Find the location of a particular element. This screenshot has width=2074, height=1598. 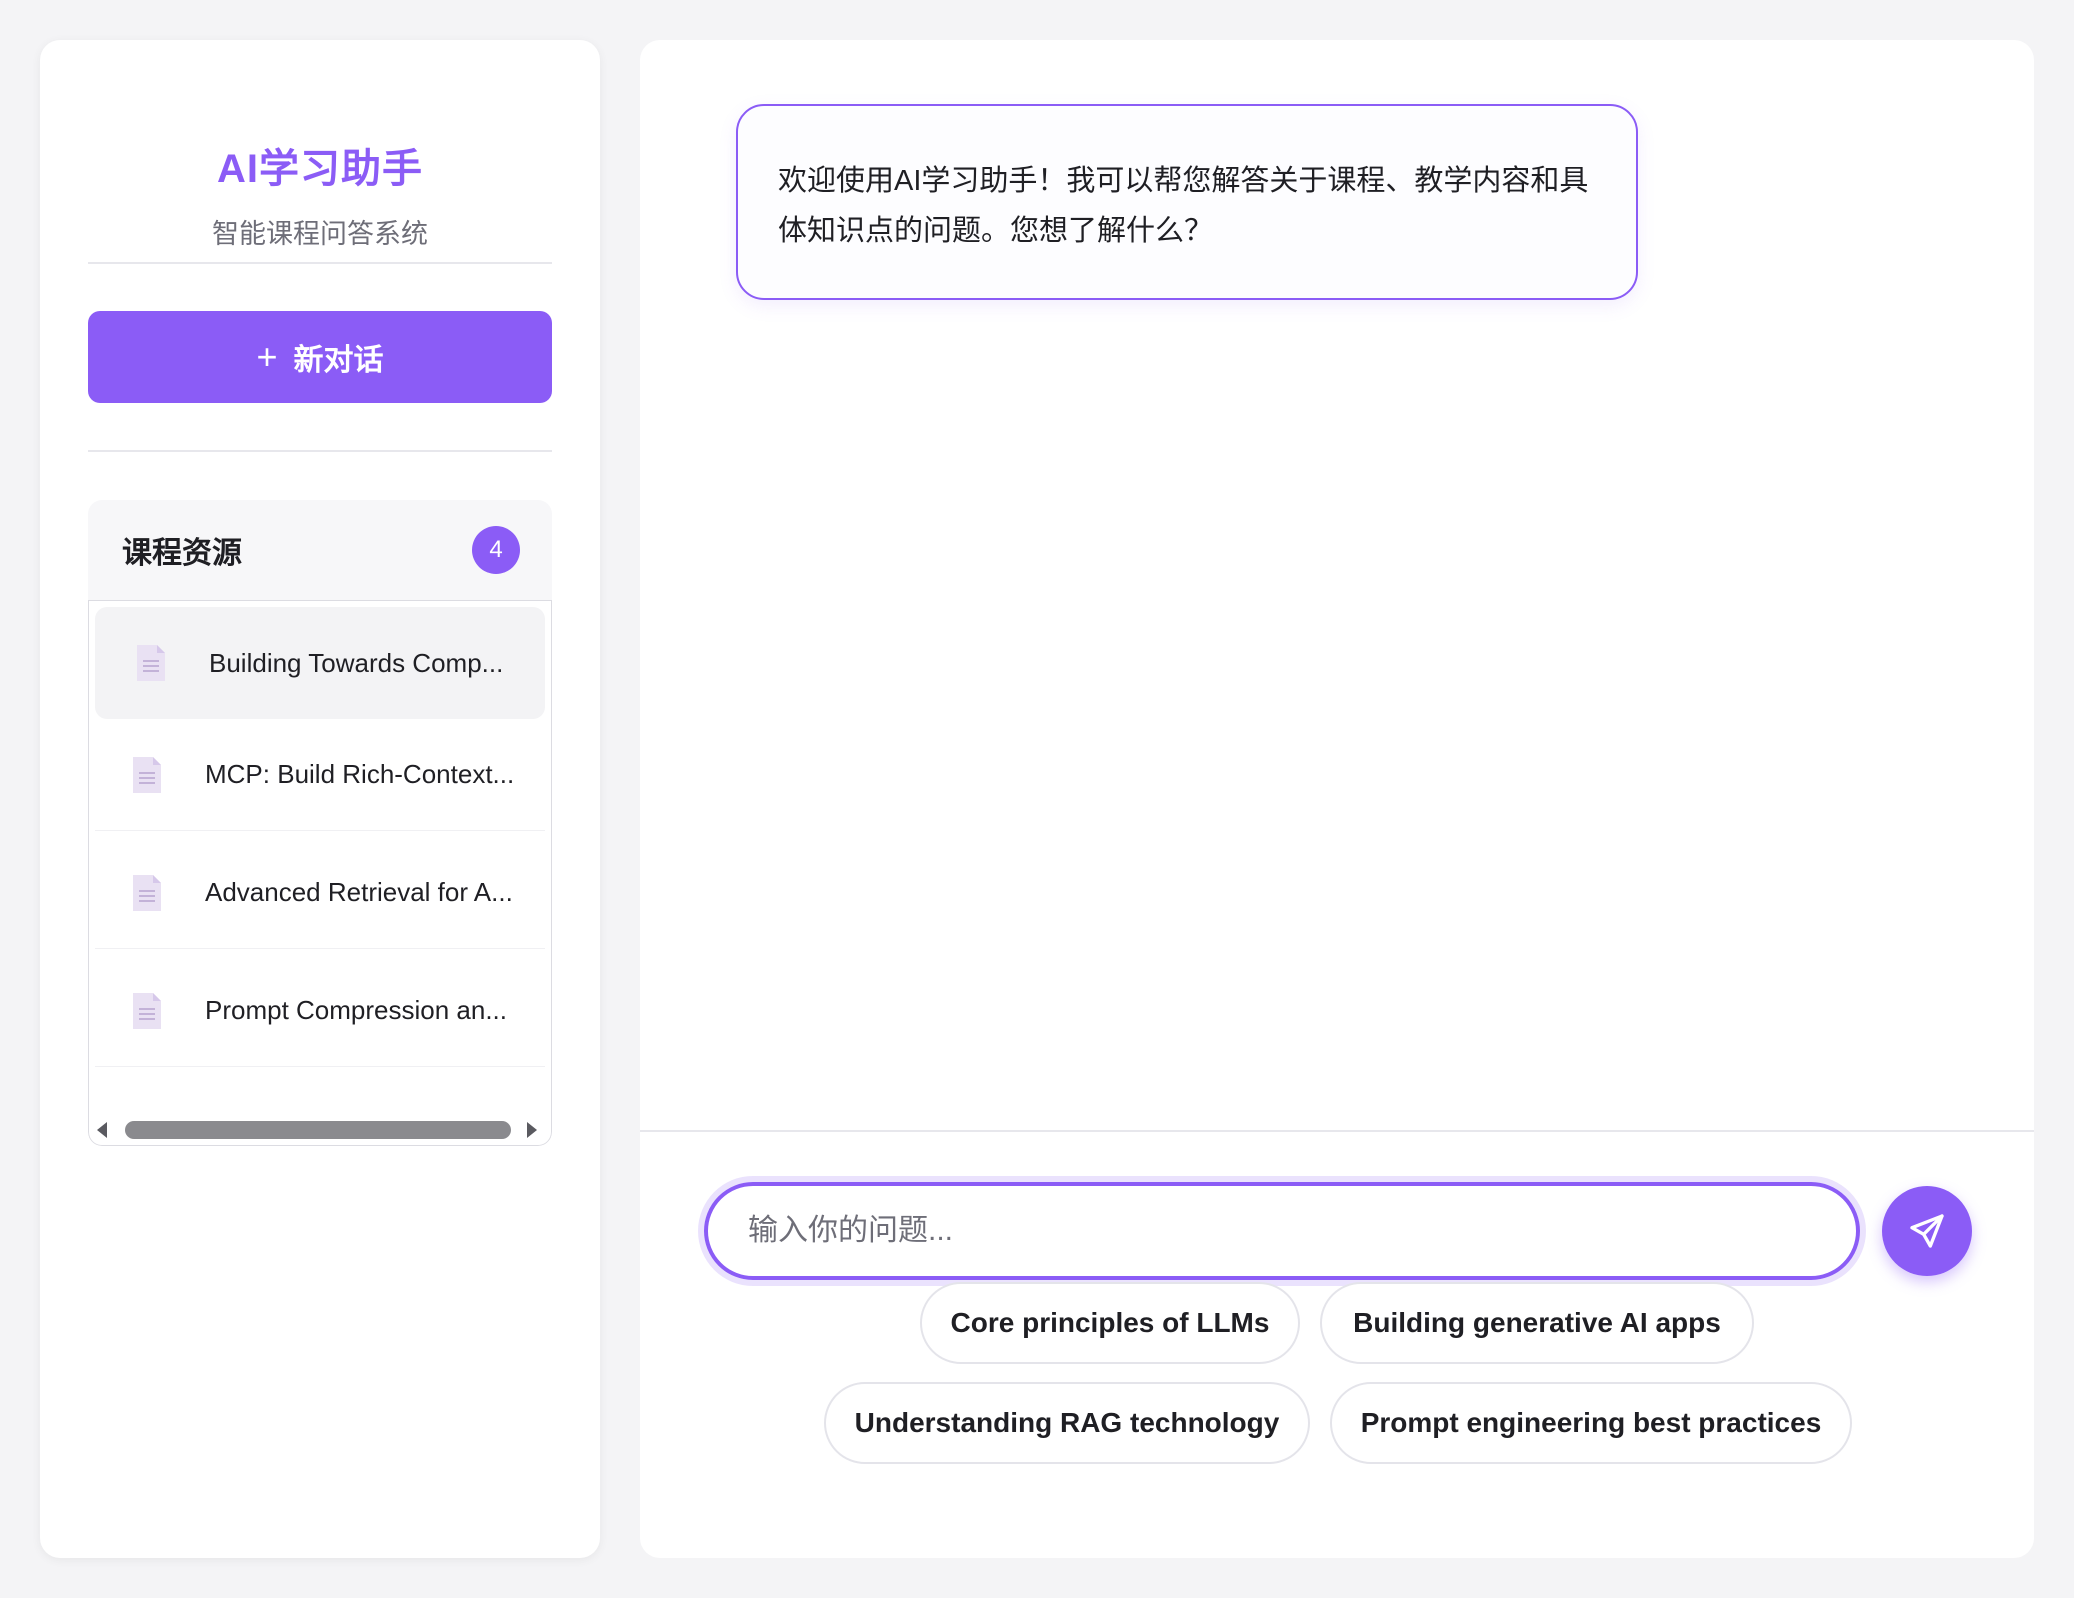

scrollbar-thumb is located at coordinates (318, 1130).